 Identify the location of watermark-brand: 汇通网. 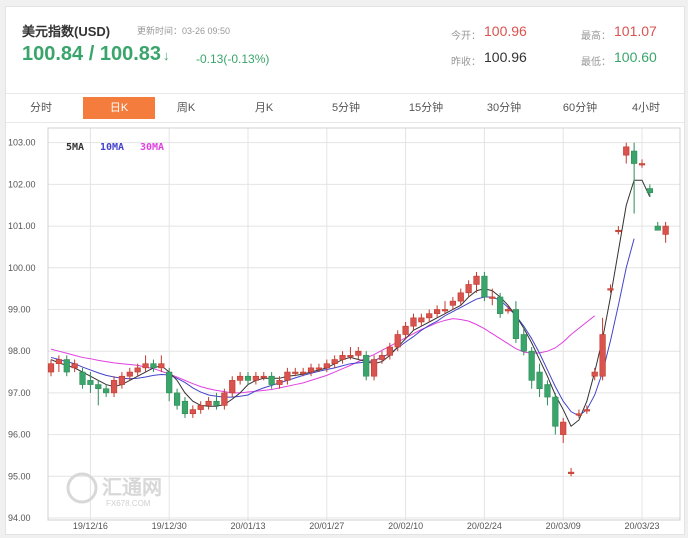
(132, 487).